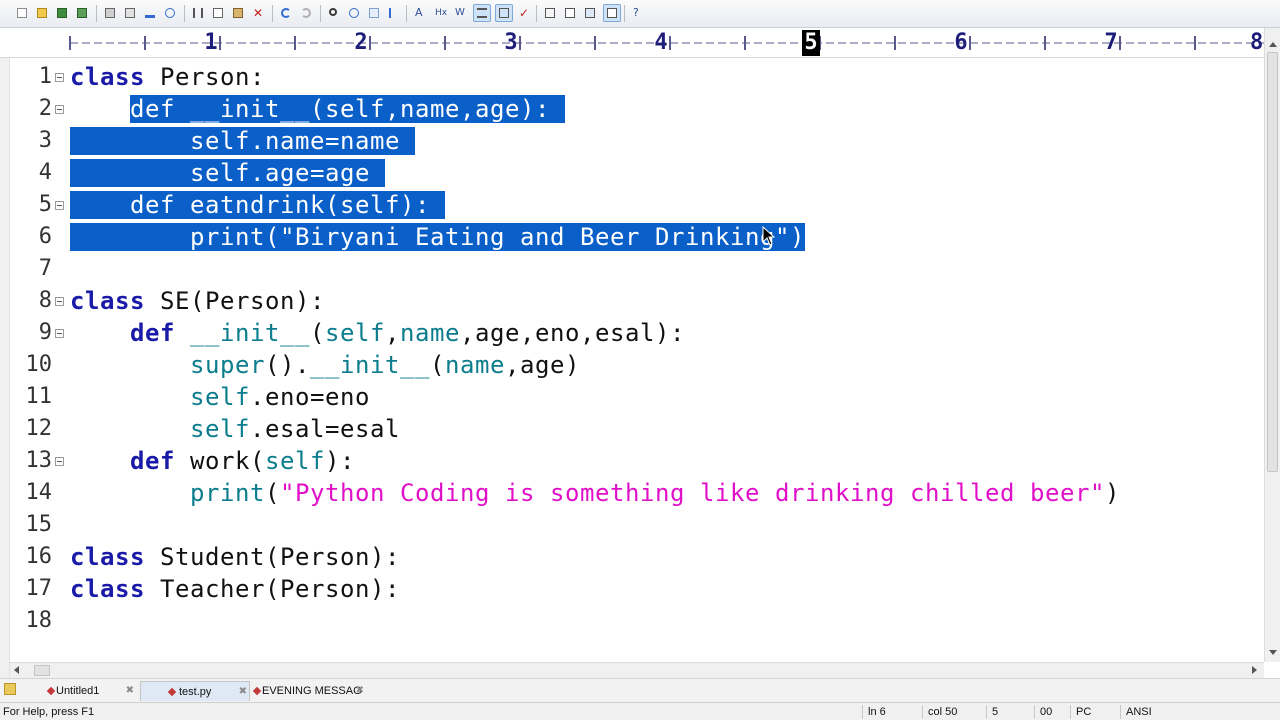 This screenshot has width=1280, height=720. Describe the element at coordinates (640, 690) in the screenshot. I see `document-tabs: Untitled1 ✖ test.py ✖ EVENING MESSAG ✖` at that location.